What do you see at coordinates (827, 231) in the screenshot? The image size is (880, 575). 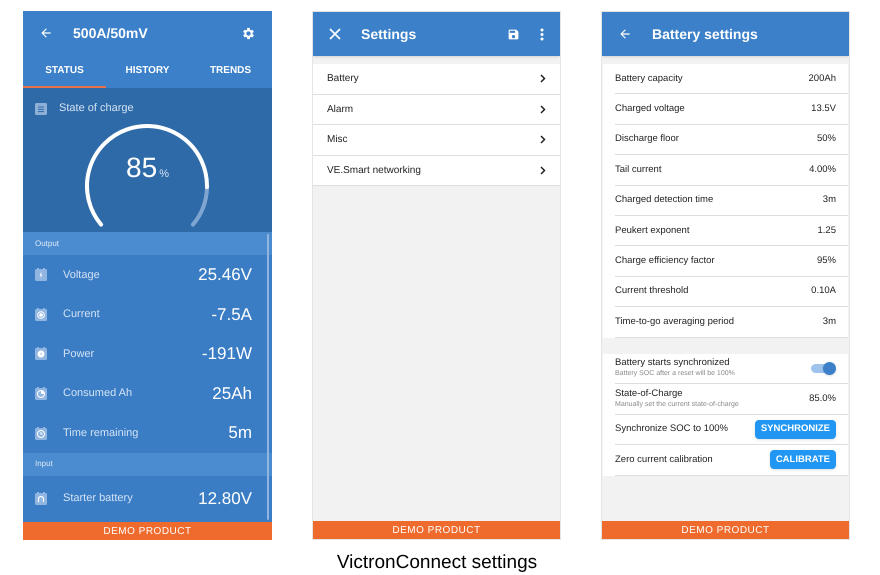 I see `setting-value: 1.25` at bounding box center [827, 231].